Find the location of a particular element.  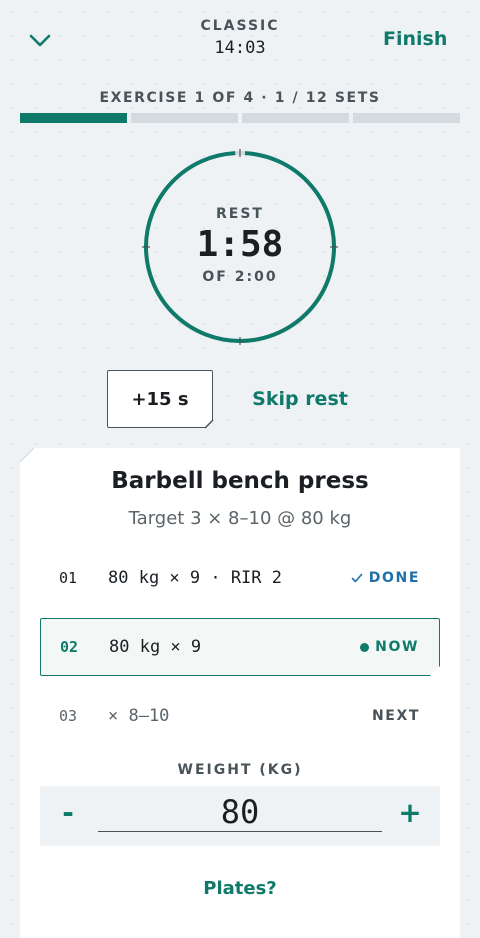

set-status-next: NEXT is located at coordinates (396, 716).